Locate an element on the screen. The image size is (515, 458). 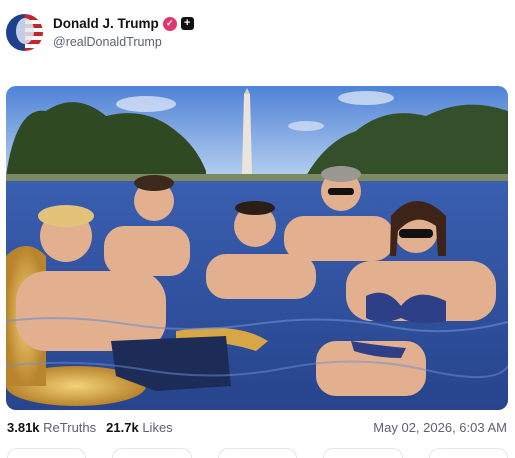
like-button is located at coordinates (257, 453).